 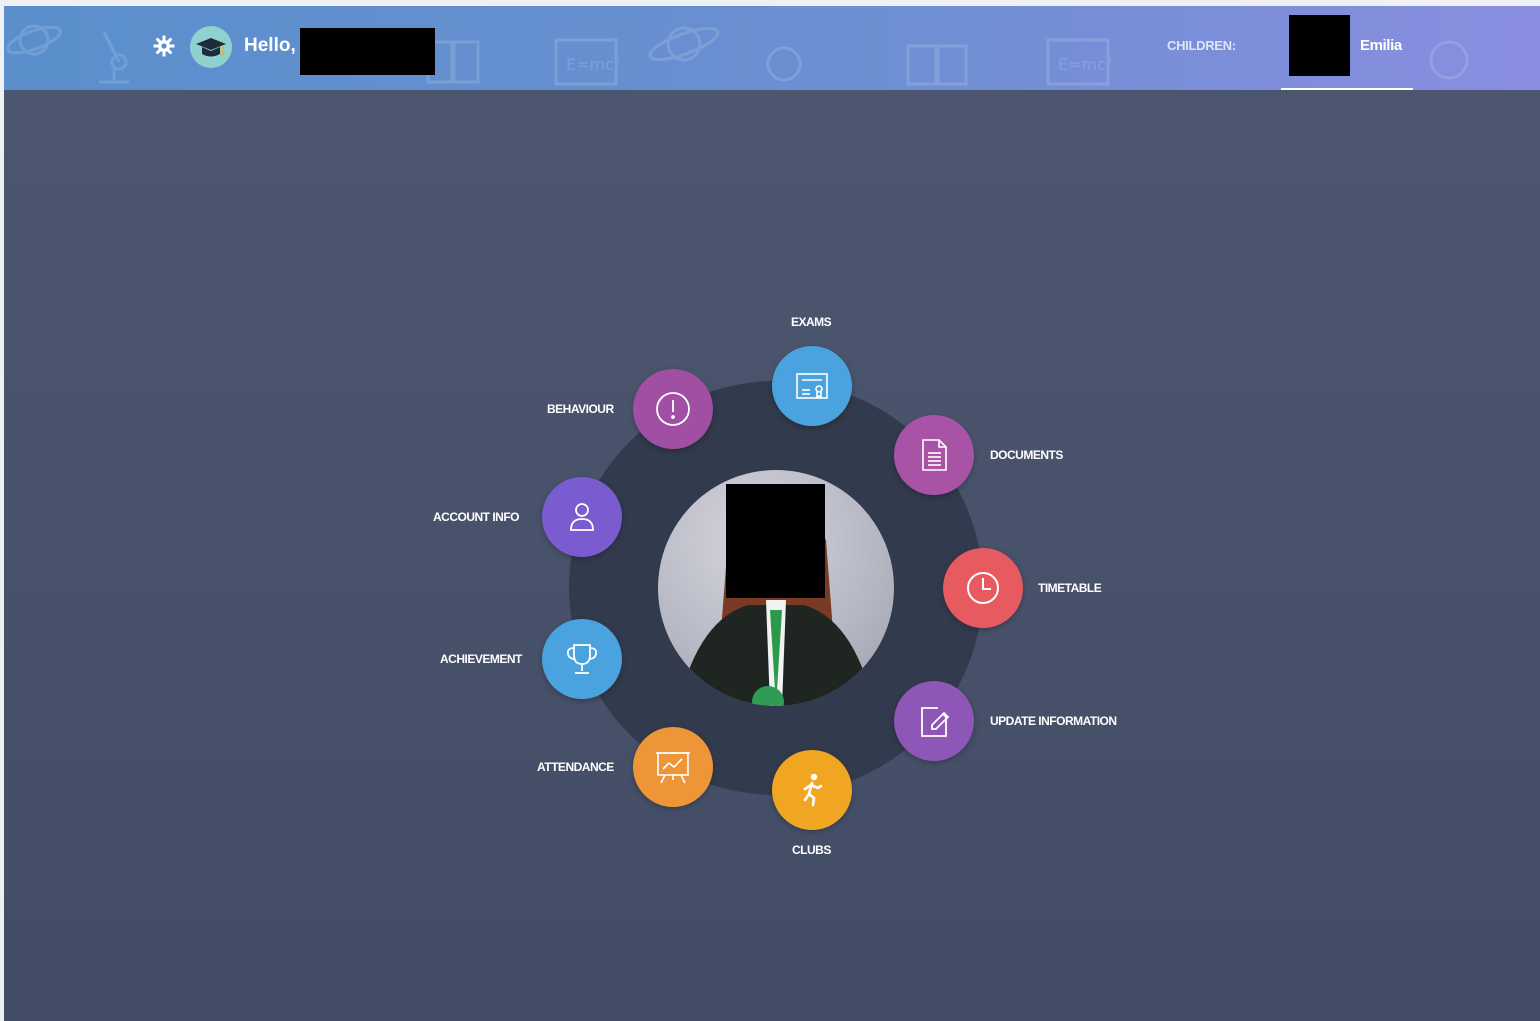 What do you see at coordinates (476, 517) in the screenshot?
I see `account-info-label: ACCOUNT INFO` at bounding box center [476, 517].